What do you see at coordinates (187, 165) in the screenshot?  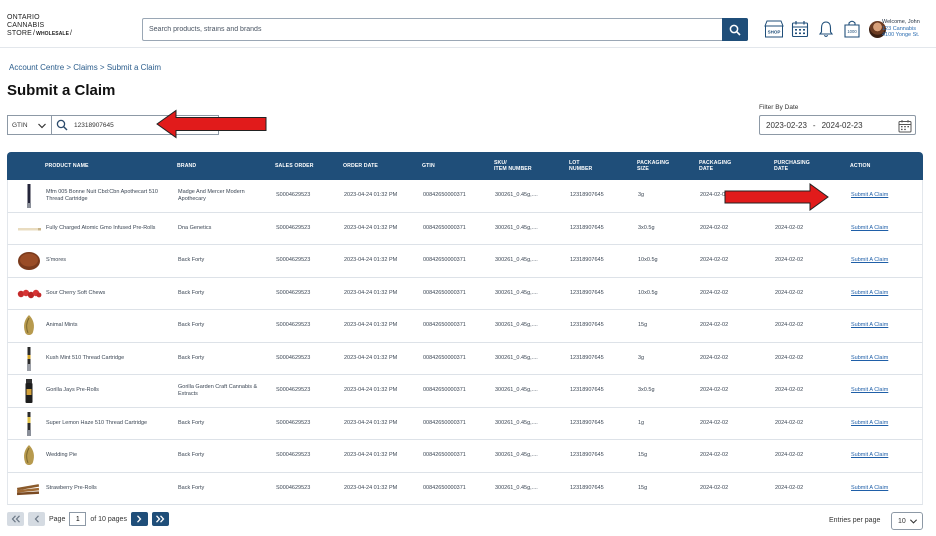 I see `th-brand: BRAND` at bounding box center [187, 165].